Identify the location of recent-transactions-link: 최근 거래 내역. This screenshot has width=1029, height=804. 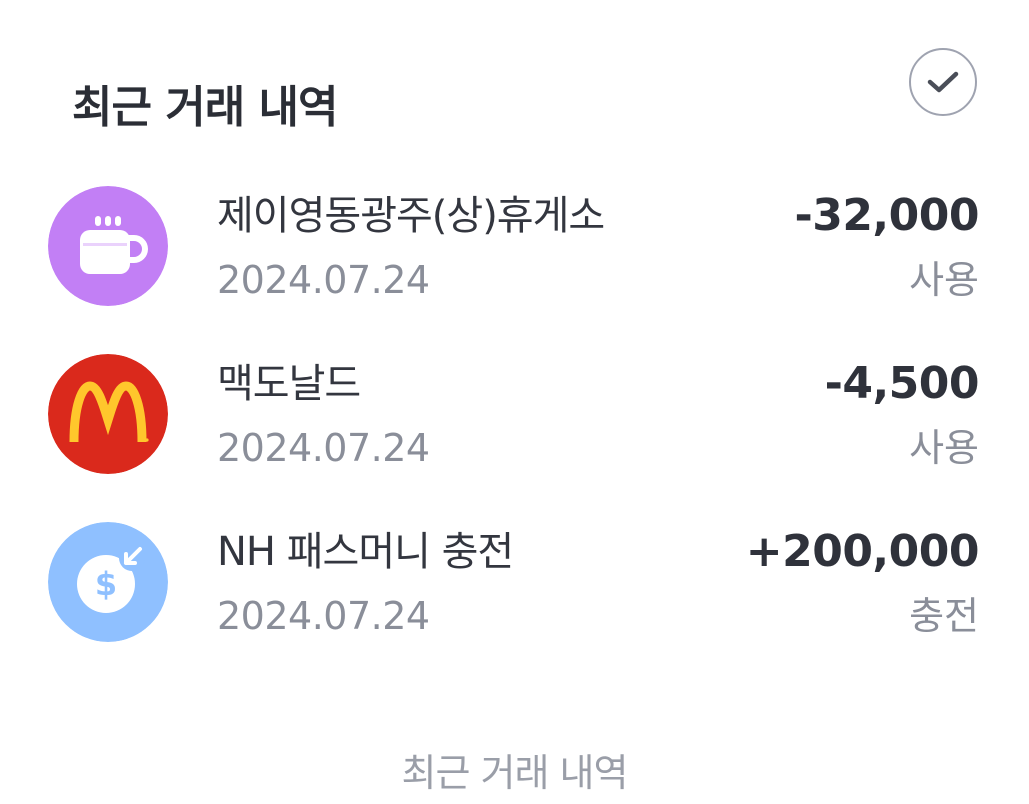
(514, 773).